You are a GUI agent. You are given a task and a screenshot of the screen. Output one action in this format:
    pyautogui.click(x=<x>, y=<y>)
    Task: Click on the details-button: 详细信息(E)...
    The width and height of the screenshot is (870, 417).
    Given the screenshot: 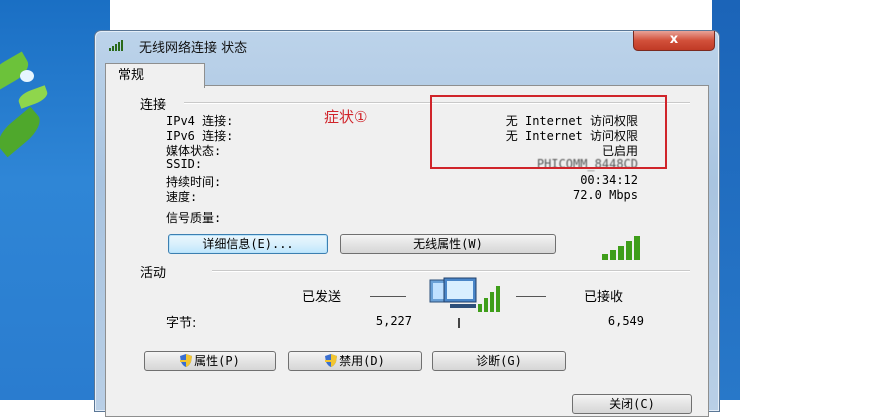 What is the action you would take?
    pyautogui.click(x=248, y=244)
    